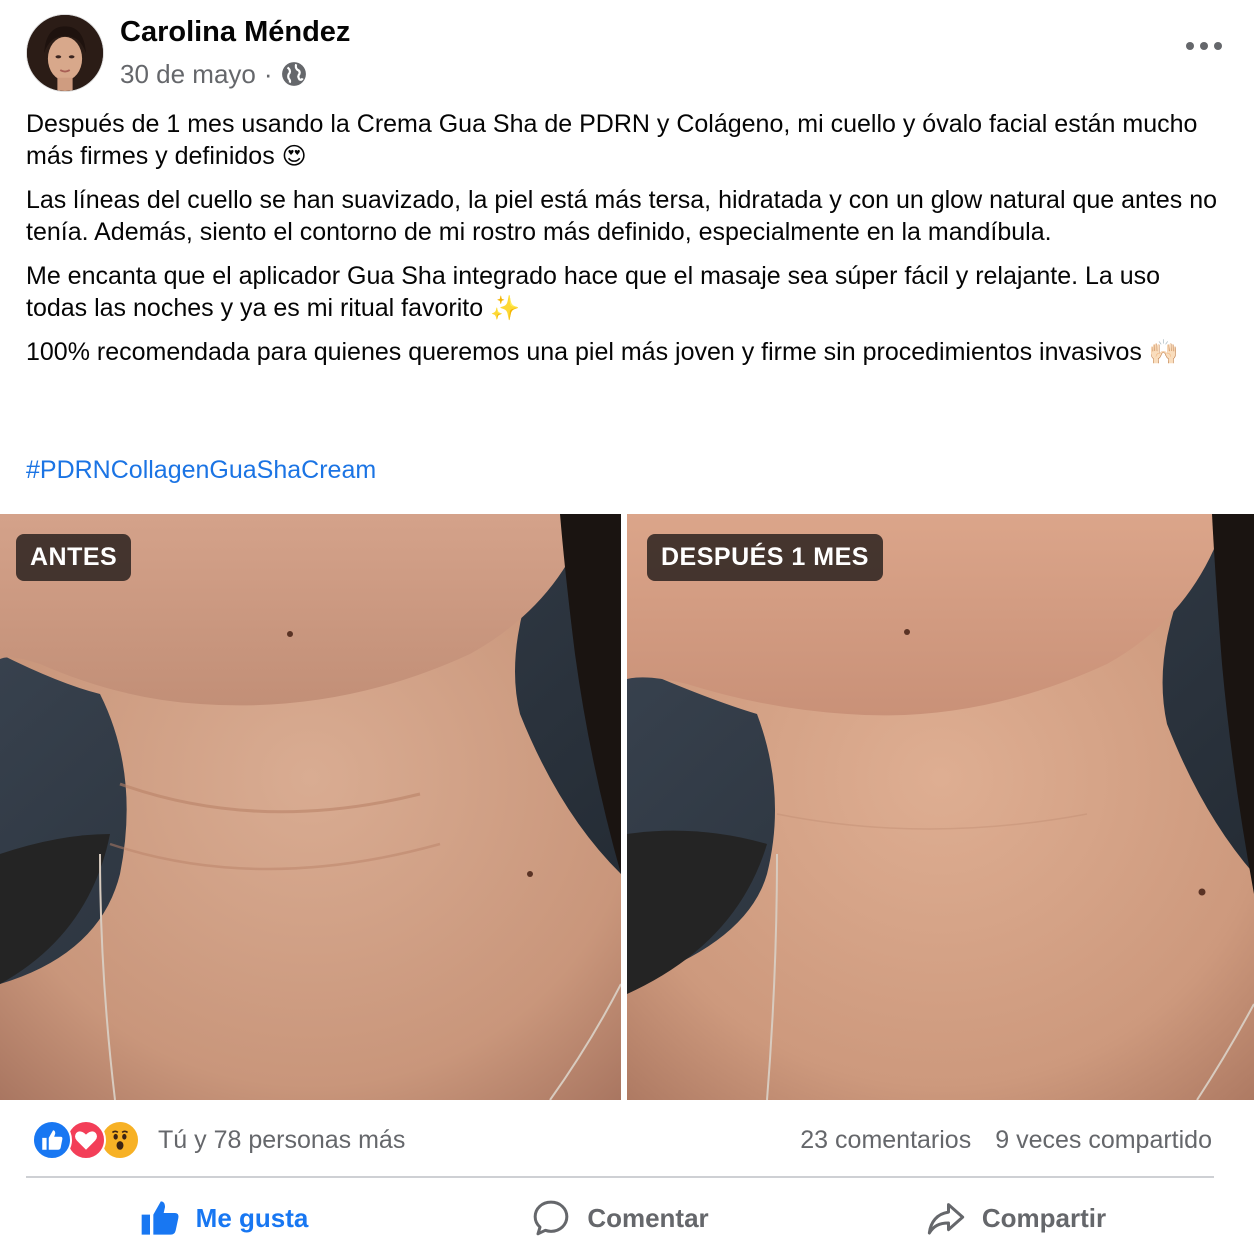  I want to click on share-label: Compartir, so click(1044, 1217).